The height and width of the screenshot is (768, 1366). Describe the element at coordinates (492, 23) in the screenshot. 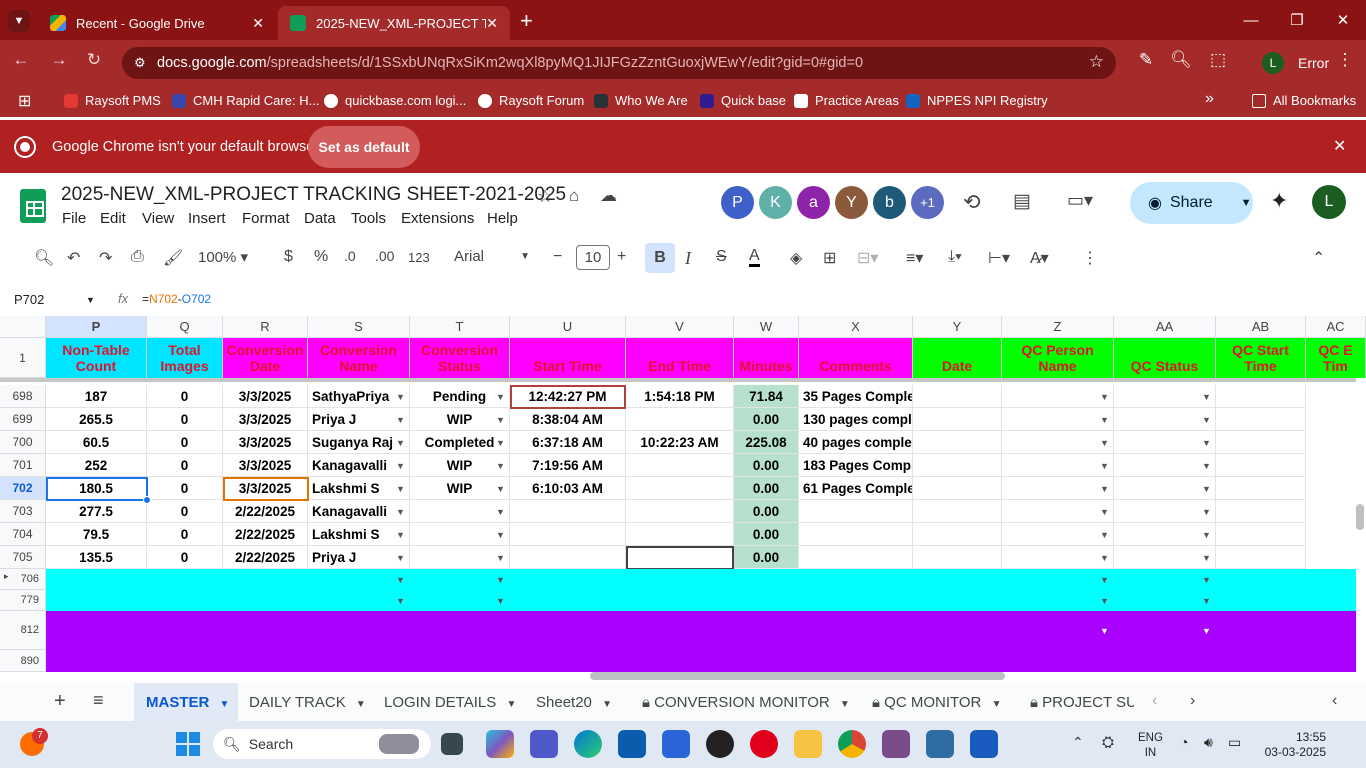

I see `close-tab-icon: ✕` at that location.